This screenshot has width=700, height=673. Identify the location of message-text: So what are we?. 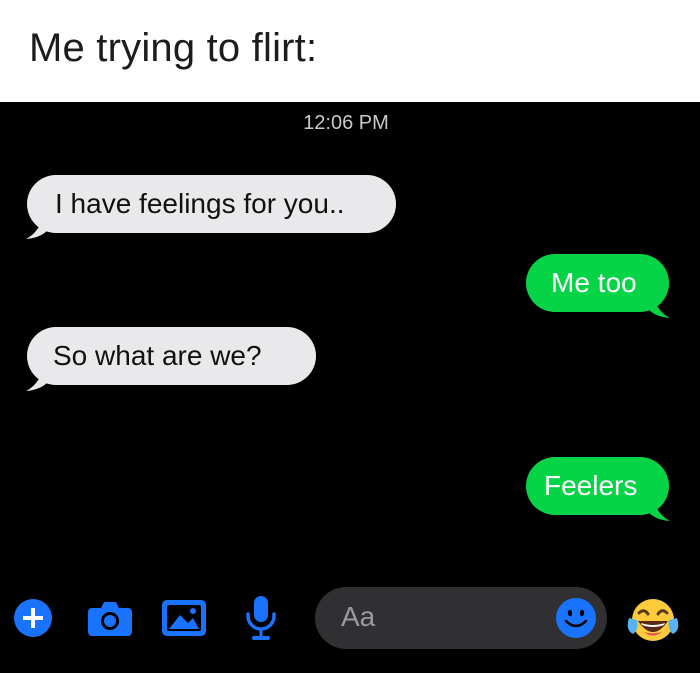
(157, 355).